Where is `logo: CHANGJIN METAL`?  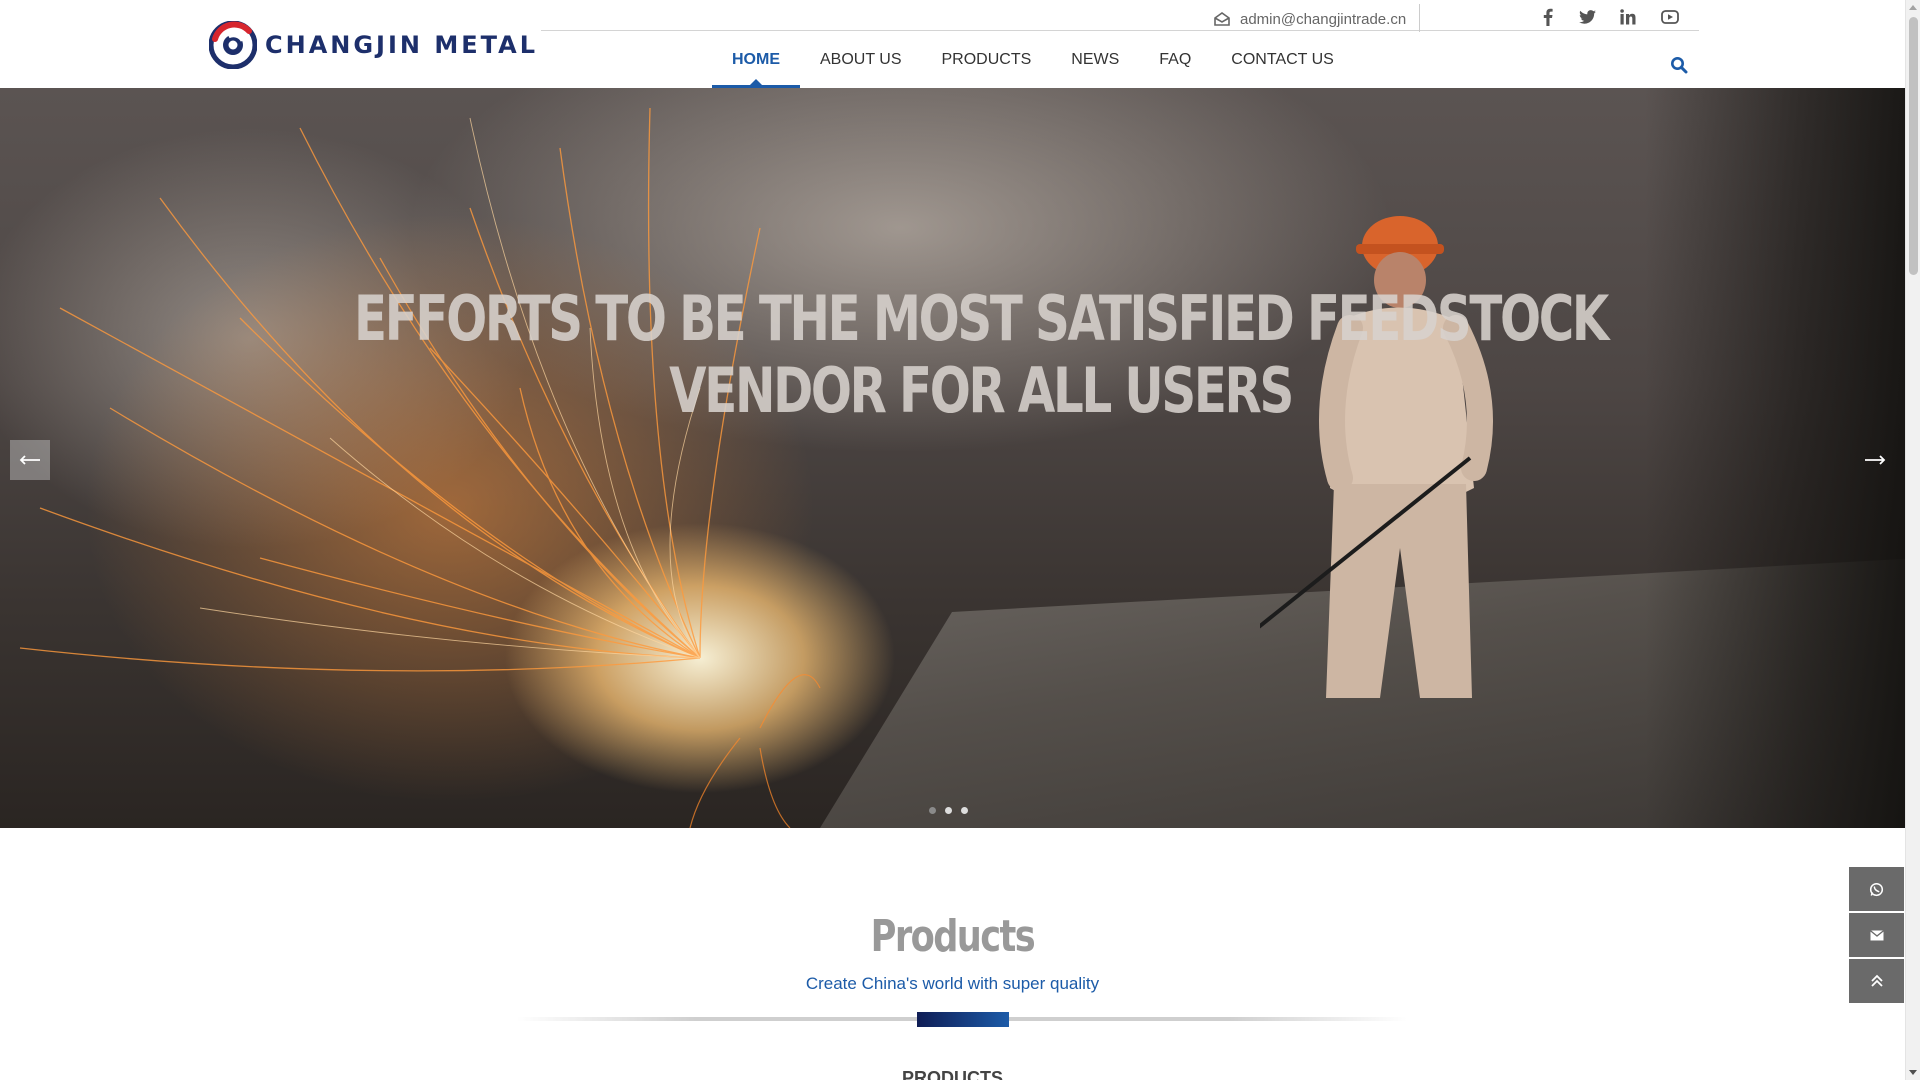
logo: CHANGJIN METAL is located at coordinates (373, 45).